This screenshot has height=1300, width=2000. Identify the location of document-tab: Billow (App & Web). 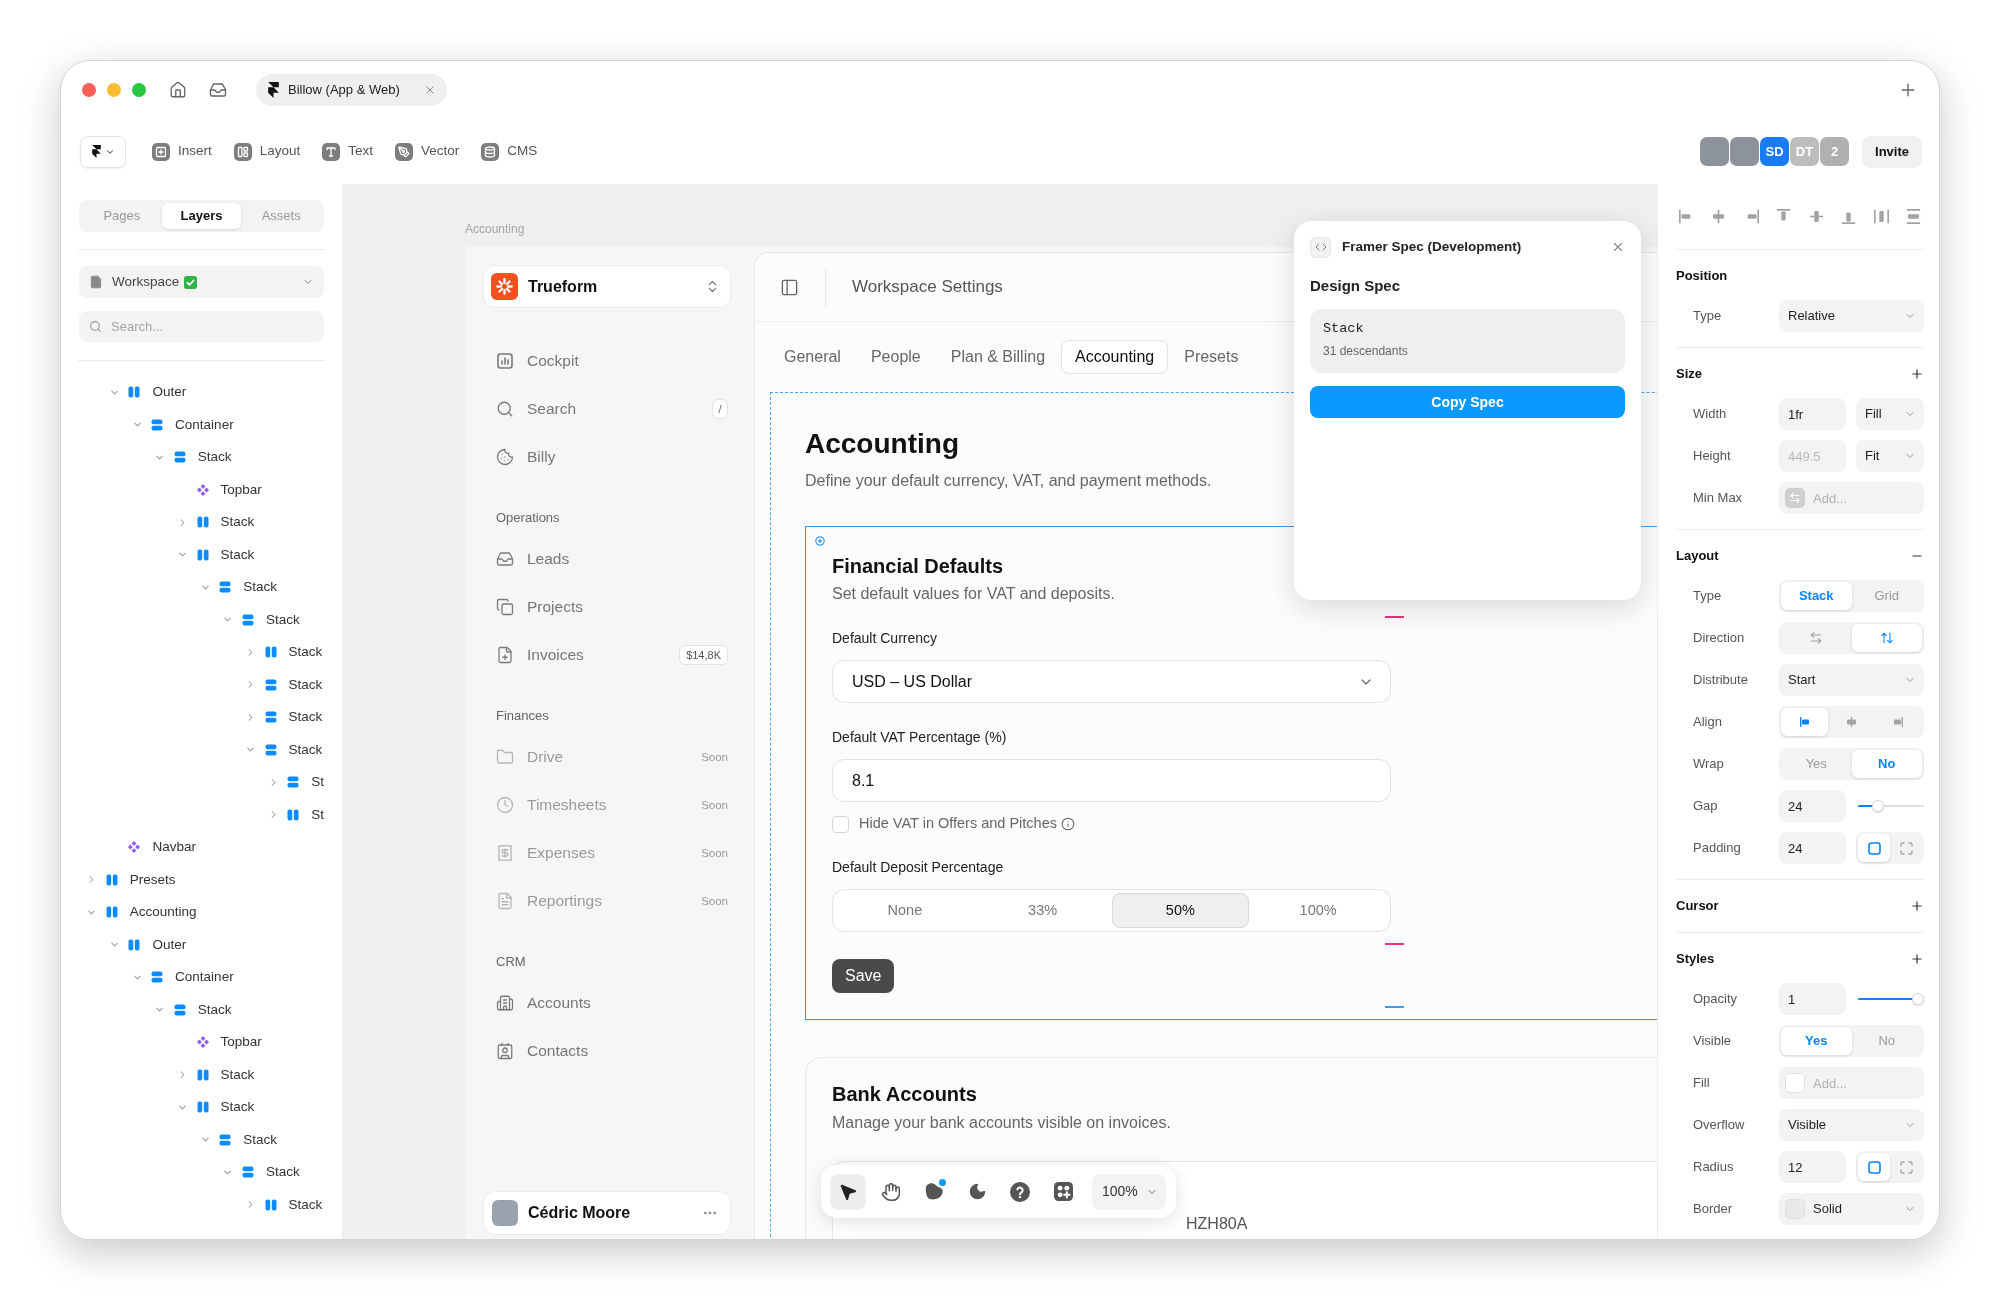
(351, 90).